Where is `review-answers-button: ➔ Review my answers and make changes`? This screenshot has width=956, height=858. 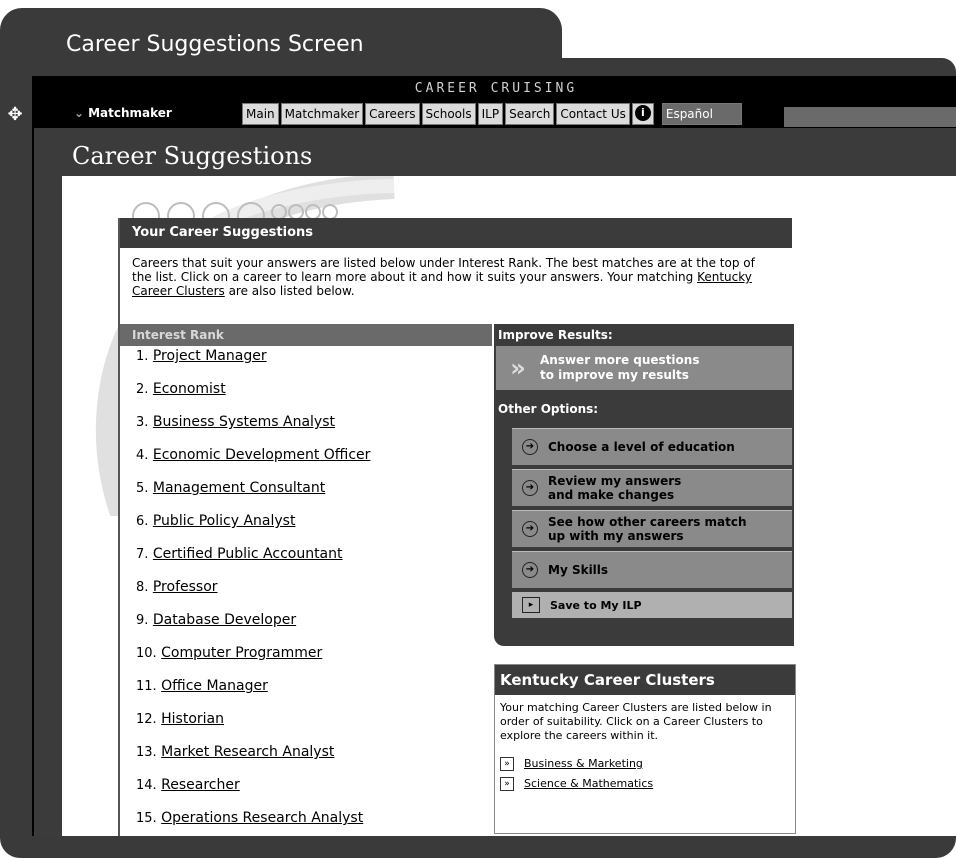
review-answers-button: ➔ Review my answers and make changes is located at coordinates (652, 487).